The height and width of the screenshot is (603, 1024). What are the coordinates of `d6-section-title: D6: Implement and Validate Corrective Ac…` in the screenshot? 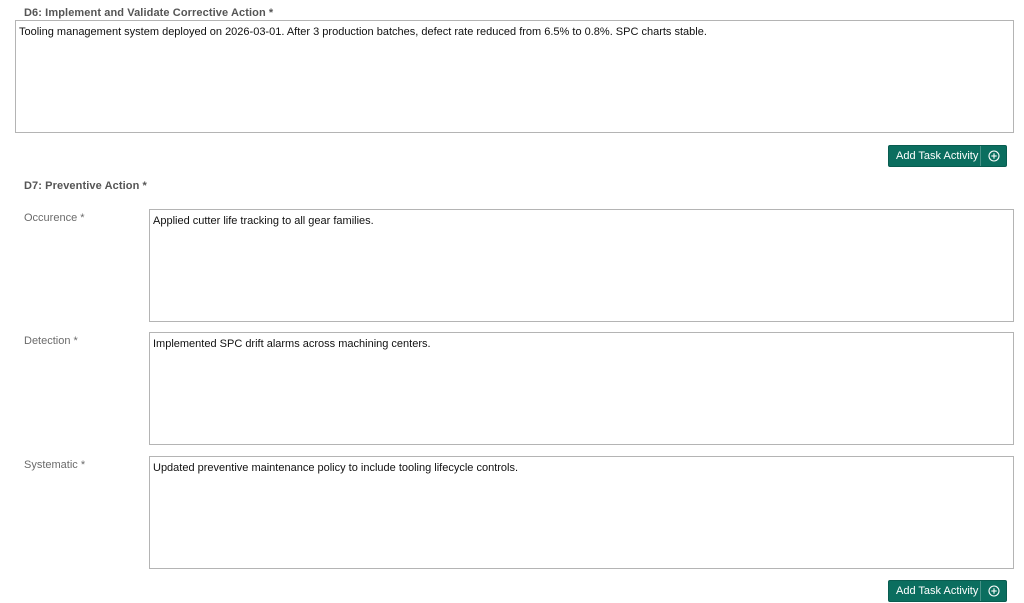 It's located at (149, 13).